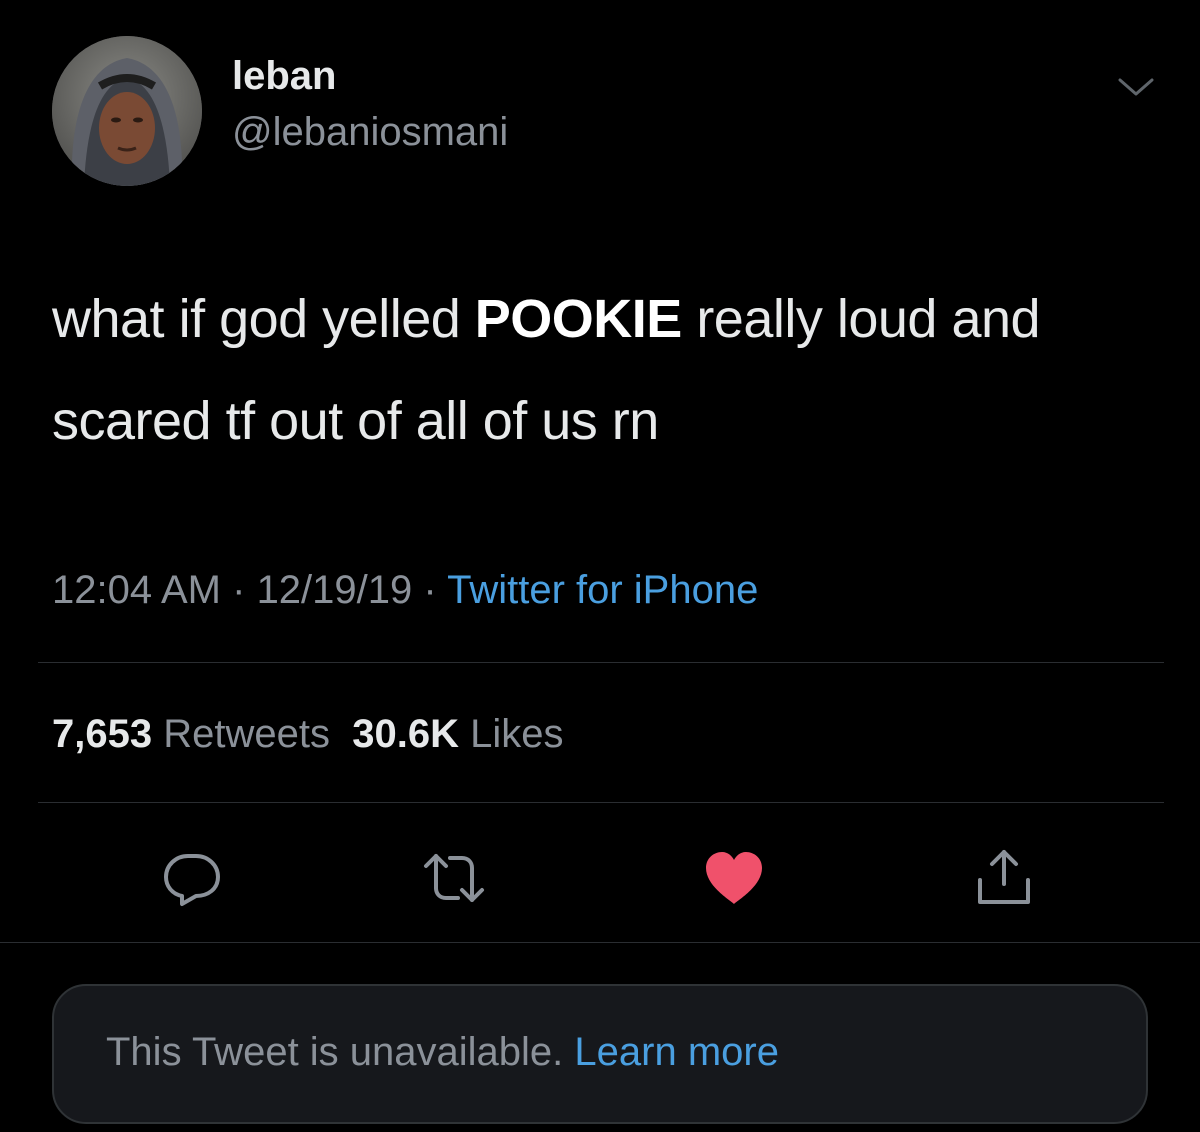 The height and width of the screenshot is (1132, 1200). Describe the element at coordinates (1136, 87) in the screenshot. I see `chevron-down-icon` at that location.